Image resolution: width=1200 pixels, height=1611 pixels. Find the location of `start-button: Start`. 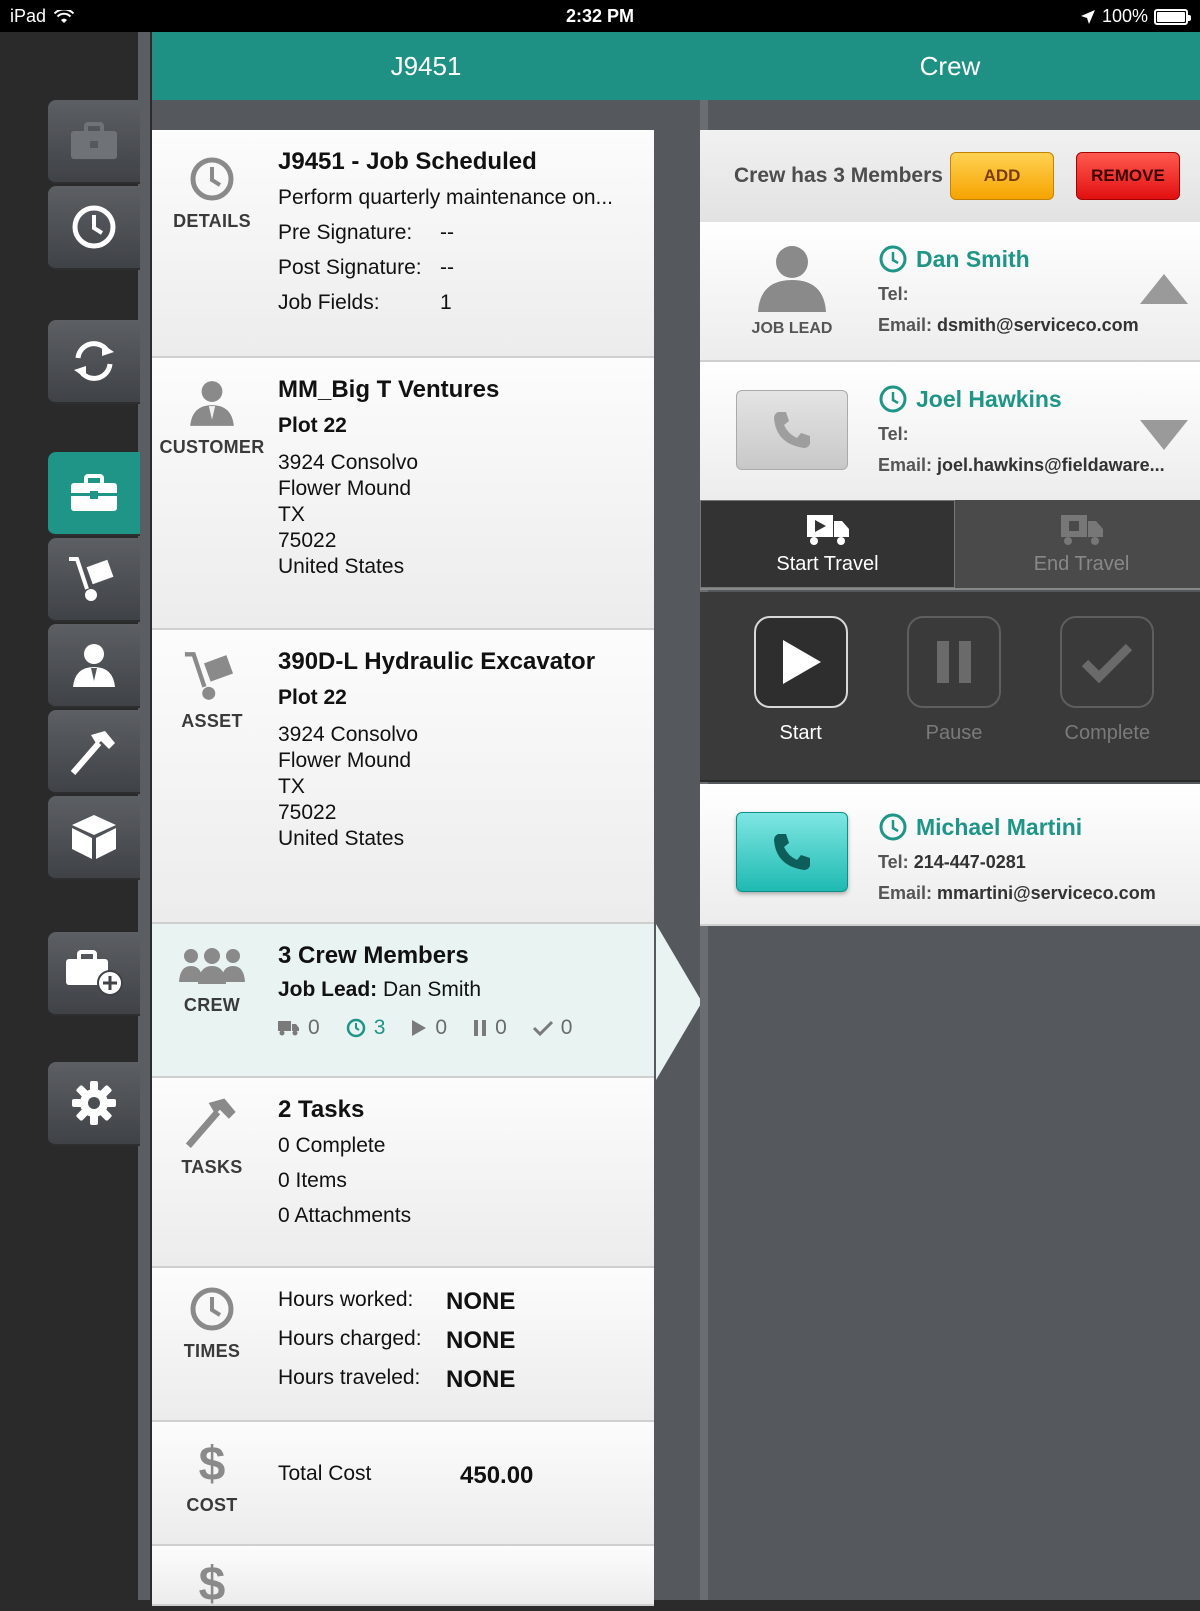

start-button: Start is located at coordinates (800, 686).